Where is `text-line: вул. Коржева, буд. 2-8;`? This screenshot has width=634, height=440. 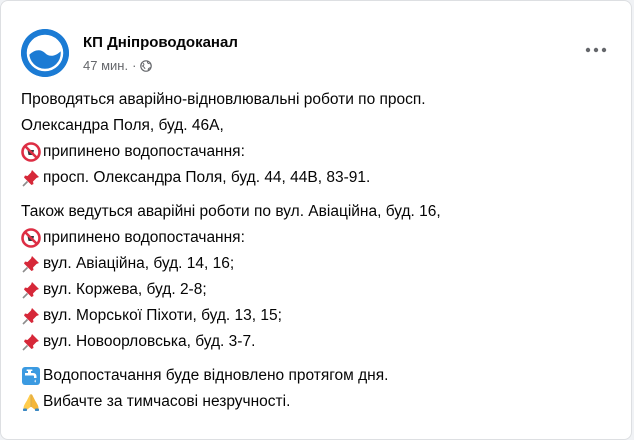 text-line: вул. Коржева, буд. 2-8; is located at coordinates (318, 290).